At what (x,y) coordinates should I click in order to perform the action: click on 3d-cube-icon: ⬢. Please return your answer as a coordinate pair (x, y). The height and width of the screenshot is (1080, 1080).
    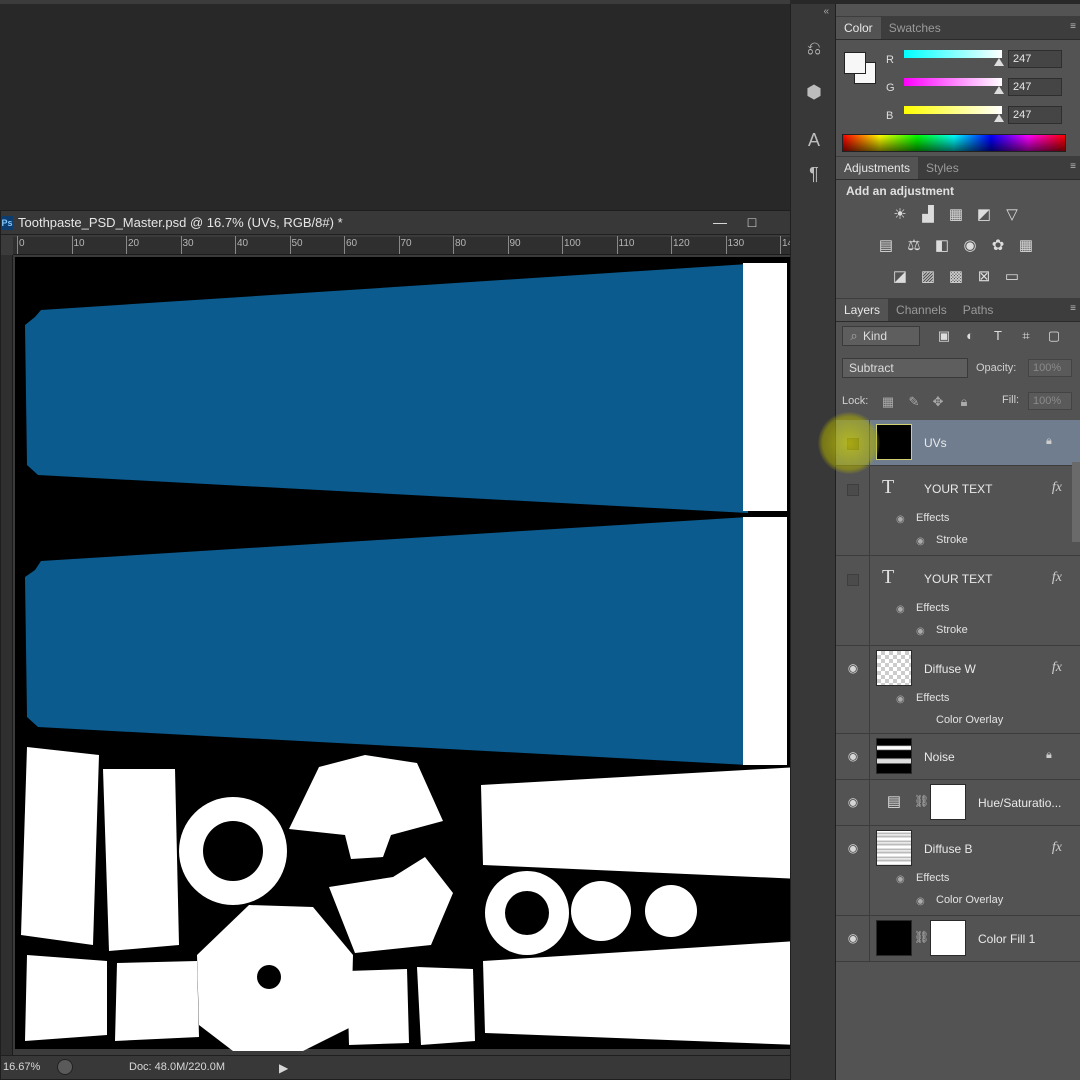
    Looking at the image, I should click on (814, 92).